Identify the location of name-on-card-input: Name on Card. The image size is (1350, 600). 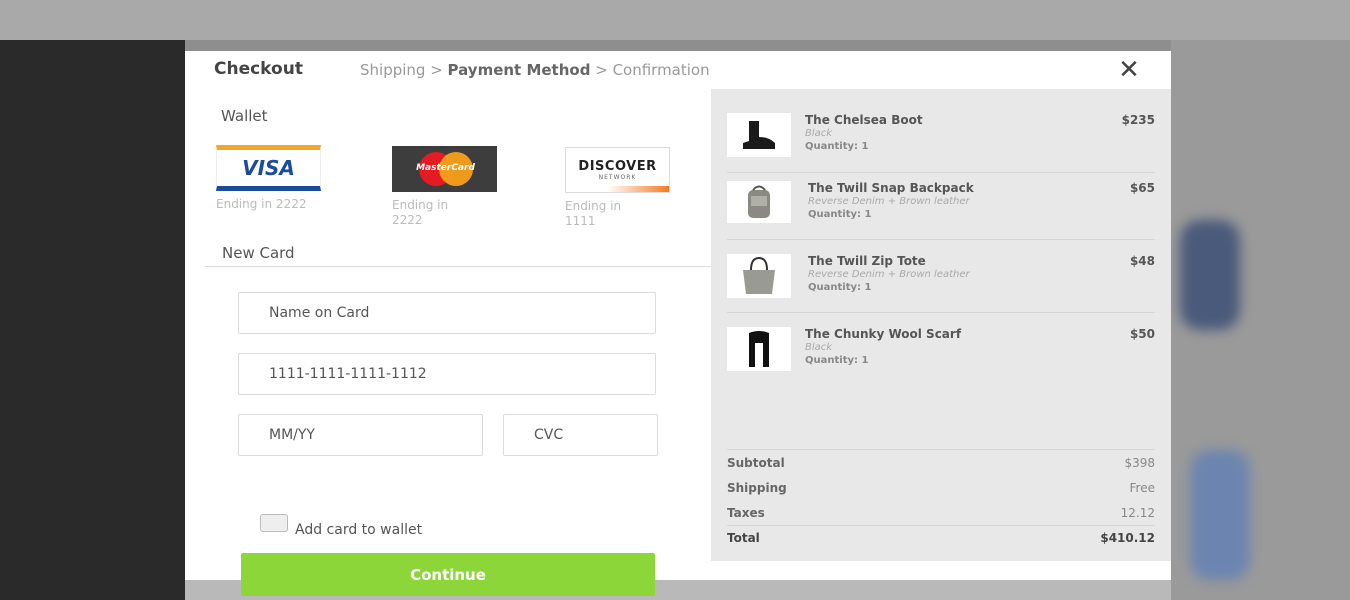
(447, 313).